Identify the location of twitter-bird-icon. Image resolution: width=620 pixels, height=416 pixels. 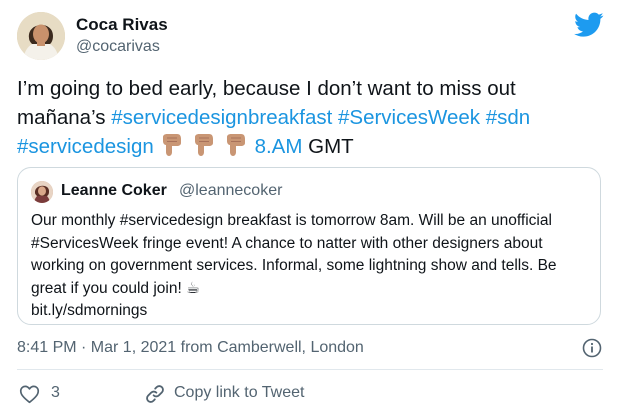
(589, 25).